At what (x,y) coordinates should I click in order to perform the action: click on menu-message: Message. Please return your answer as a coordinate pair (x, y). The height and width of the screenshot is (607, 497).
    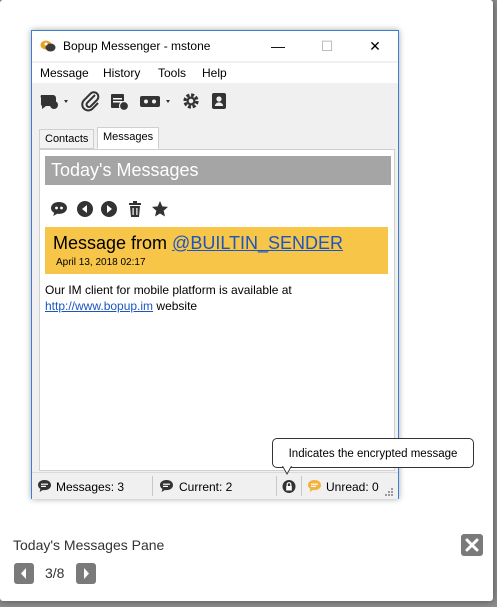
    Looking at the image, I should click on (64, 73).